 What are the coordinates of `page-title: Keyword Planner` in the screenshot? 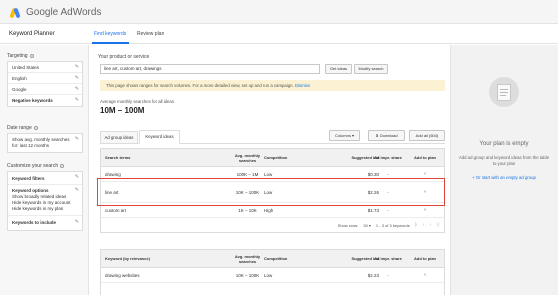 It's located at (32, 34).